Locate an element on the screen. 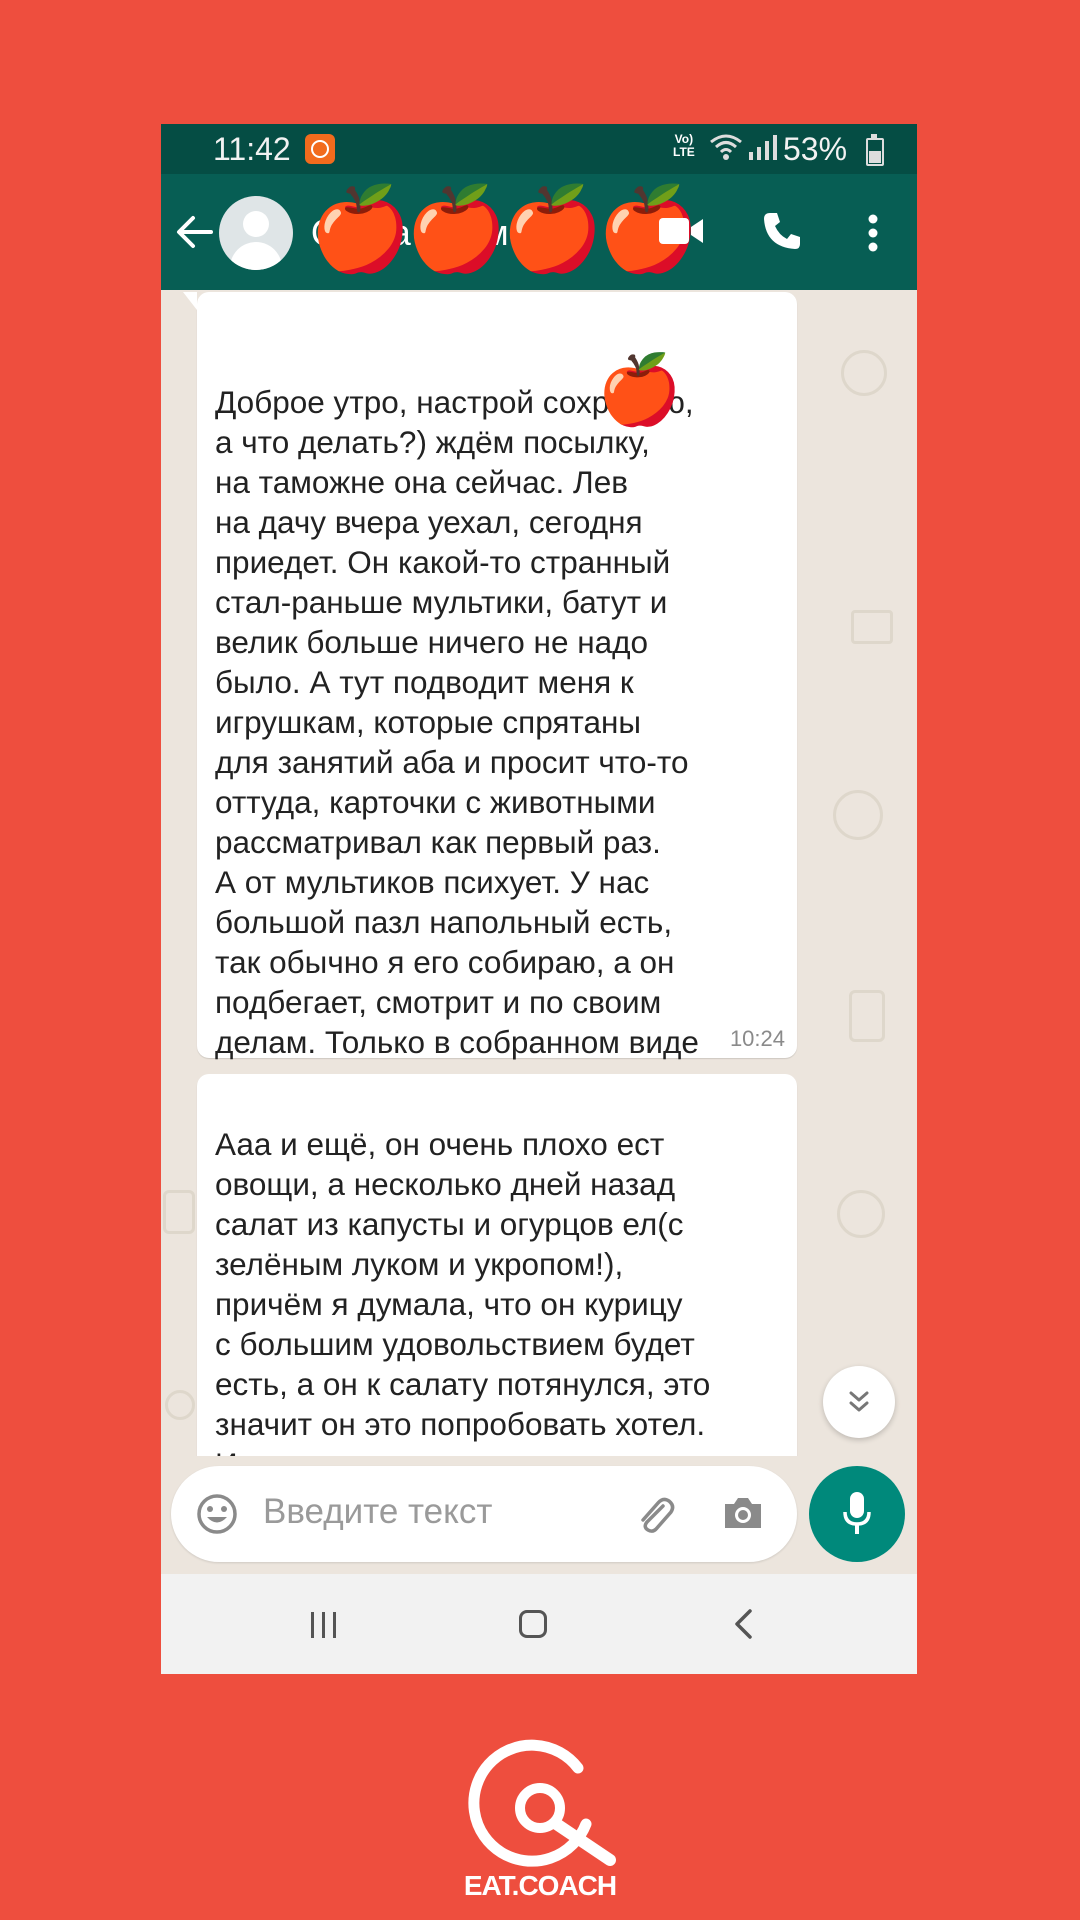 This screenshot has height=1920, width=1080. video-call-icon is located at coordinates (681, 231).